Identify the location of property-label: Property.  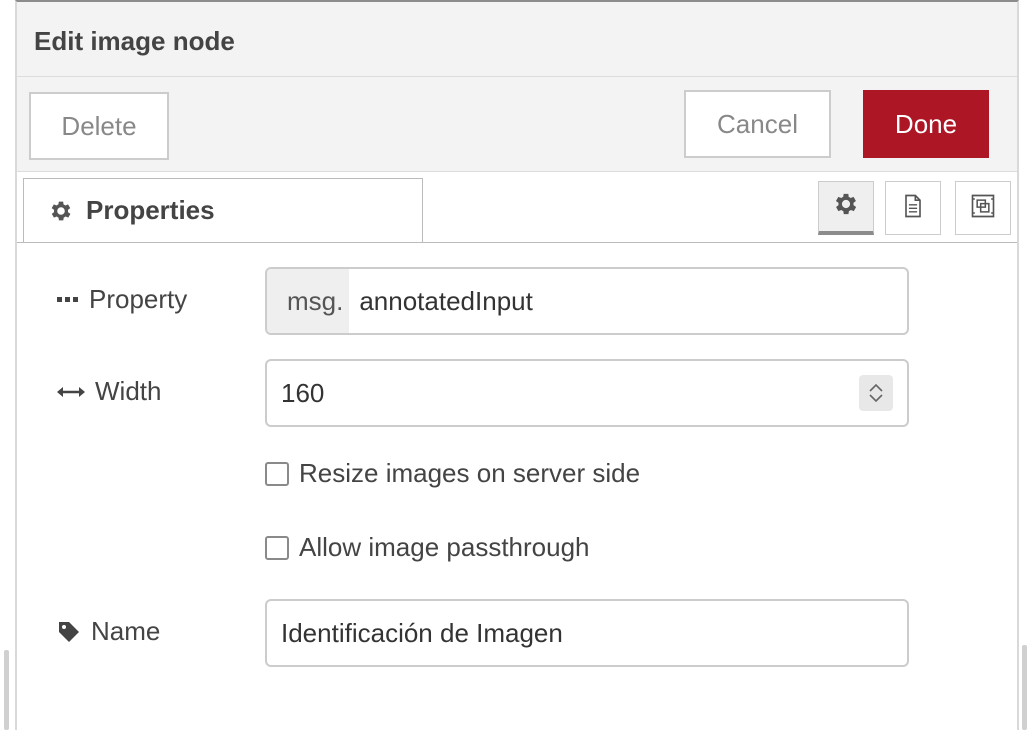
(138, 299).